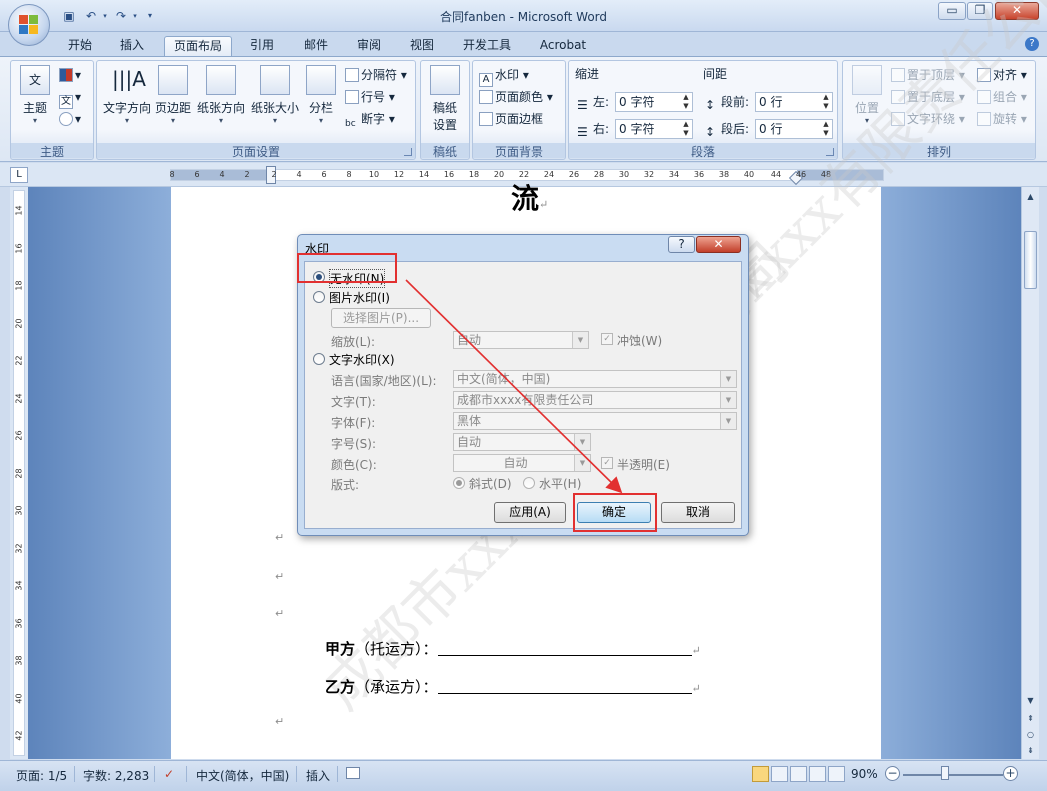 The image size is (1047, 791). I want to click on next-page-icon: ⇟, so click(1030, 750).